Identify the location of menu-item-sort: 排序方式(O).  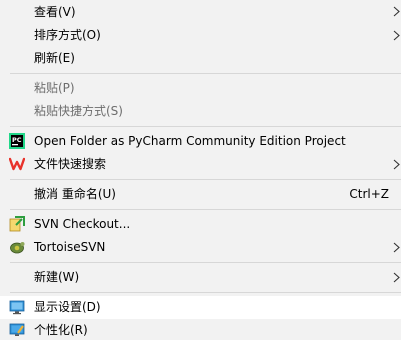
(200, 35).